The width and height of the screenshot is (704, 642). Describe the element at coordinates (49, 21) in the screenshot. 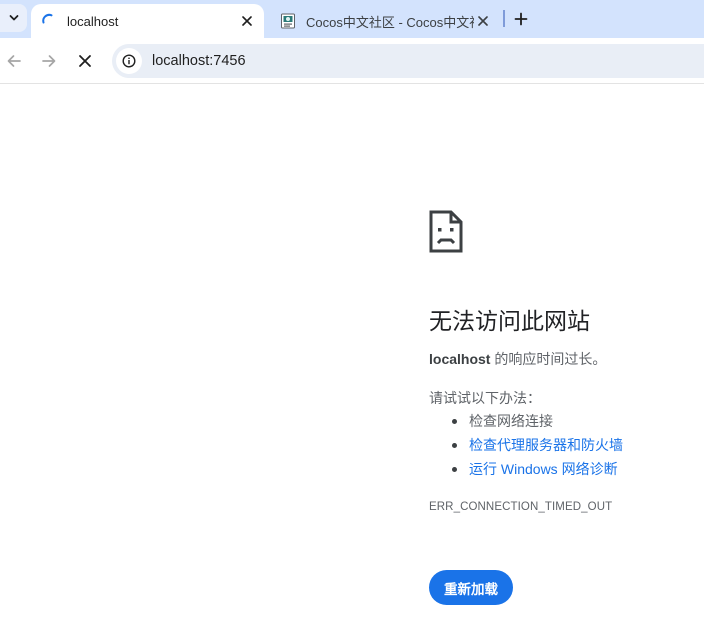

I see `spinner-icon` at that location.